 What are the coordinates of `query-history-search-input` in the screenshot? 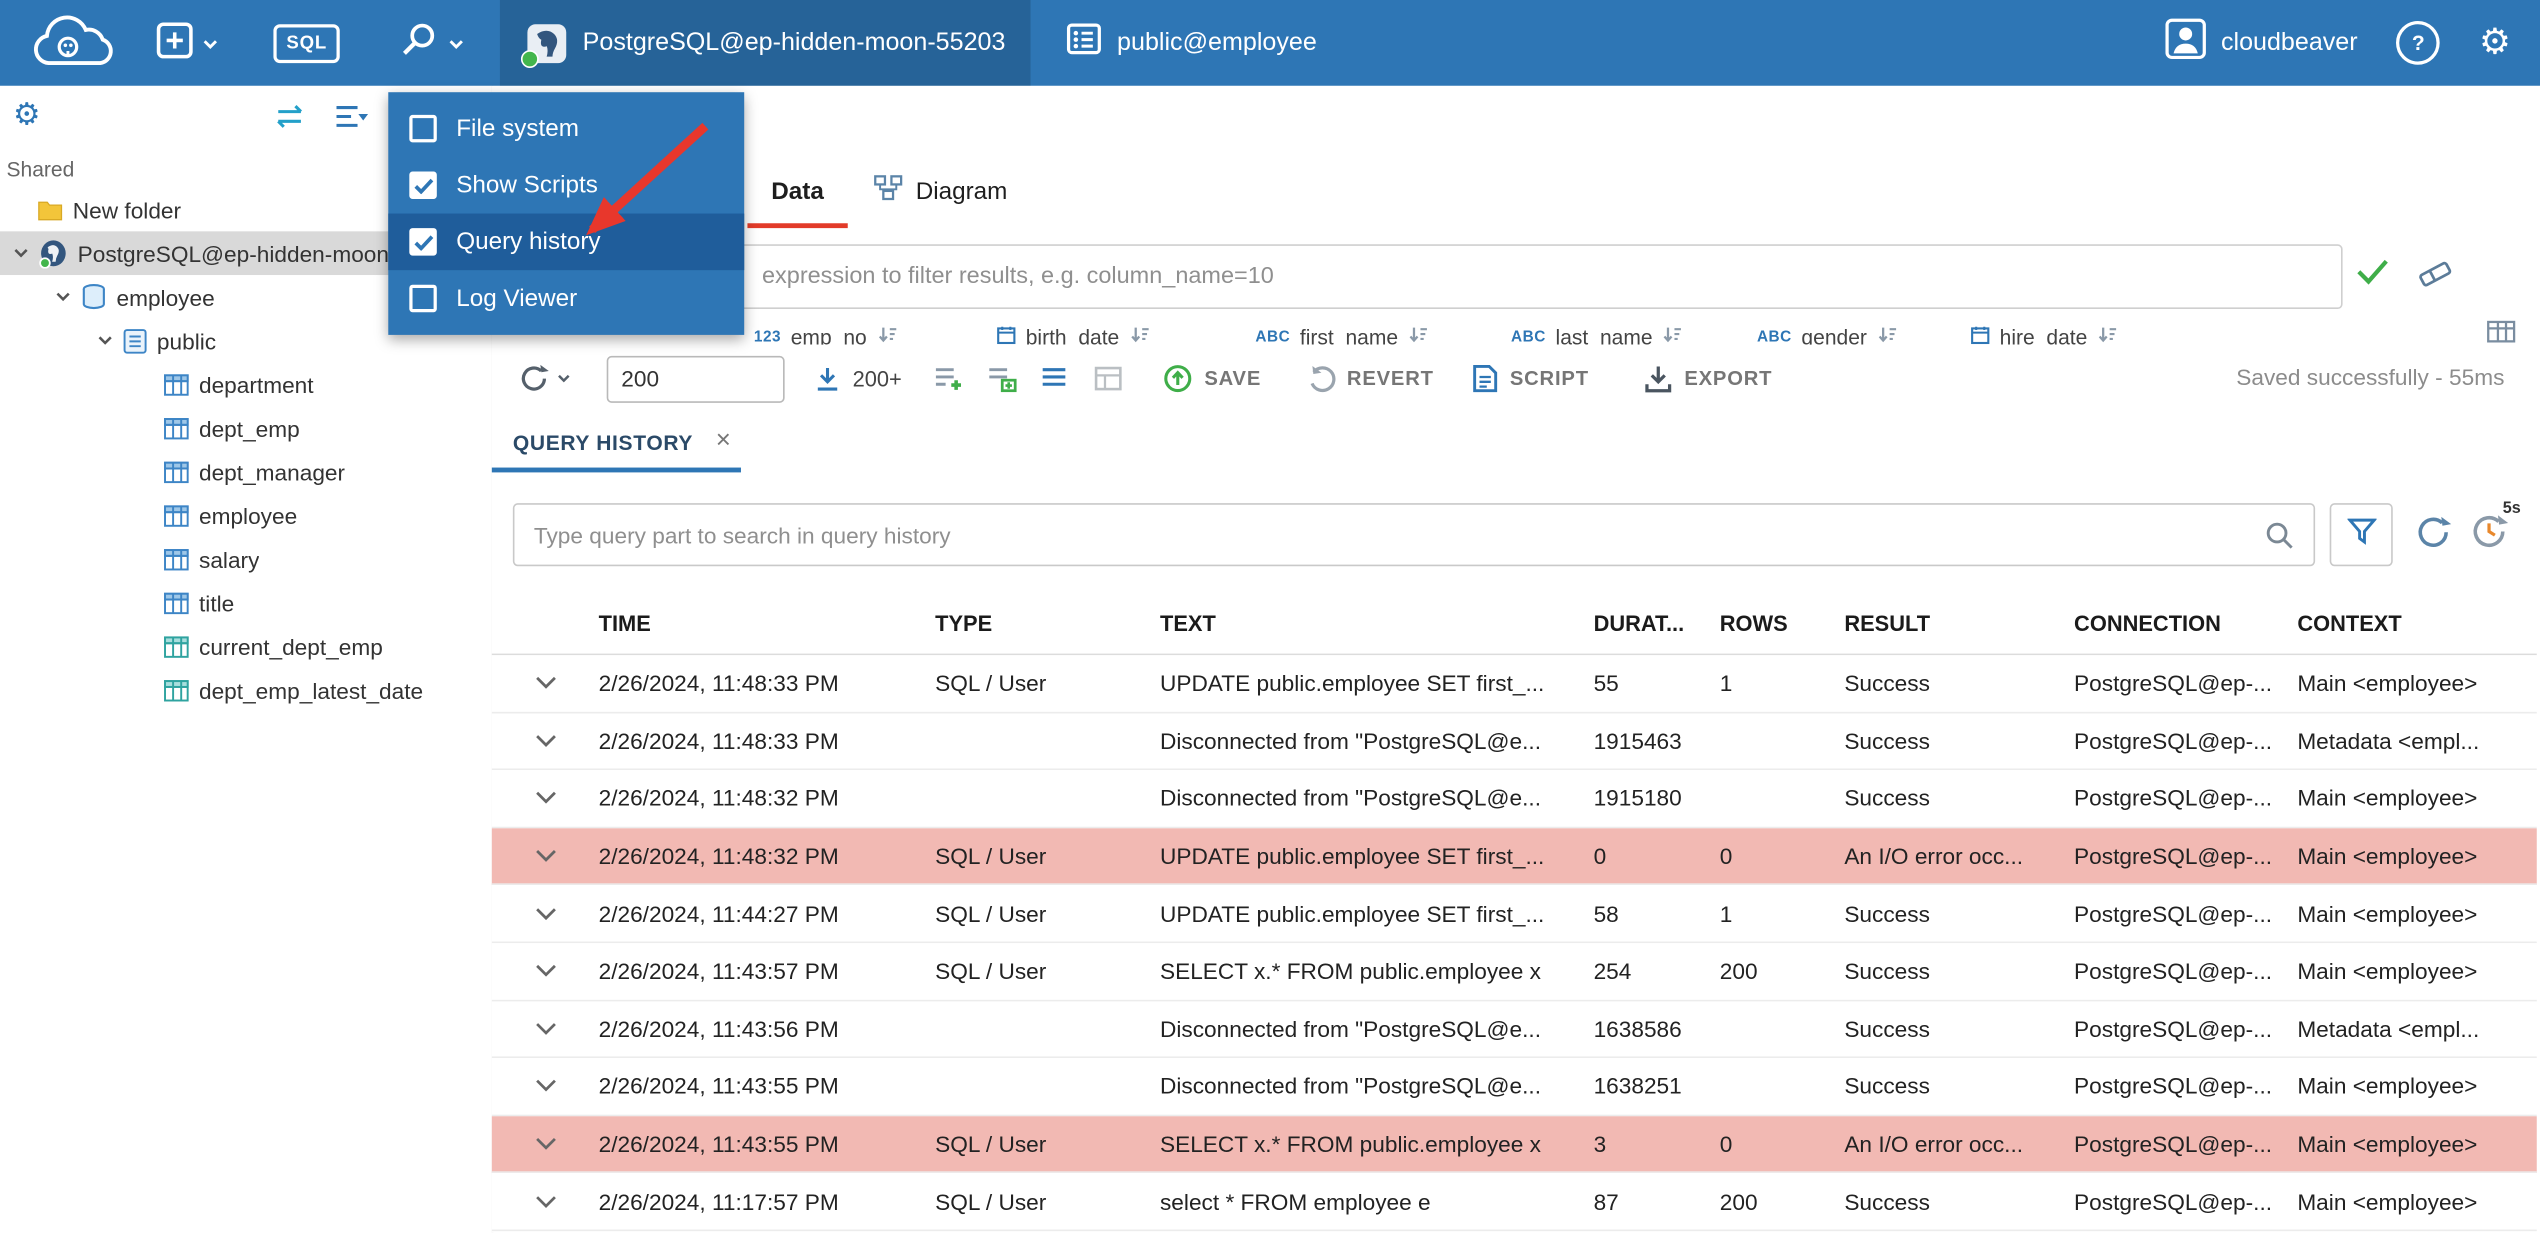 It's located at (1389, 534).